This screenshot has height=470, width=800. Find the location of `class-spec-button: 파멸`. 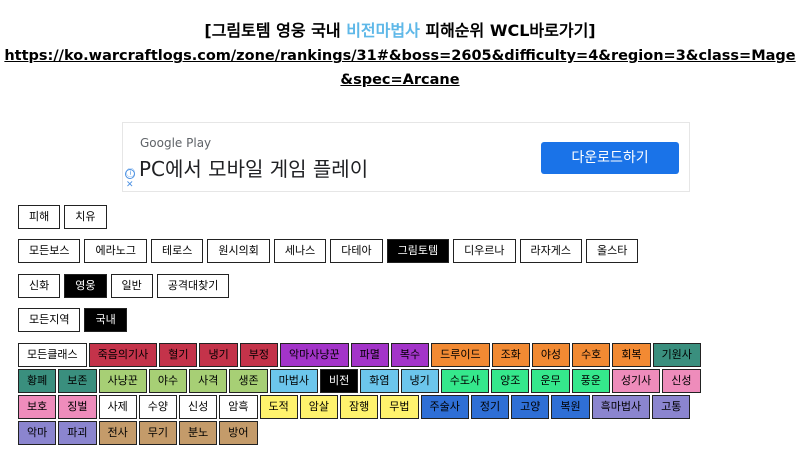

class-spec-button: 파멸 is located at coordinates (369, 355).